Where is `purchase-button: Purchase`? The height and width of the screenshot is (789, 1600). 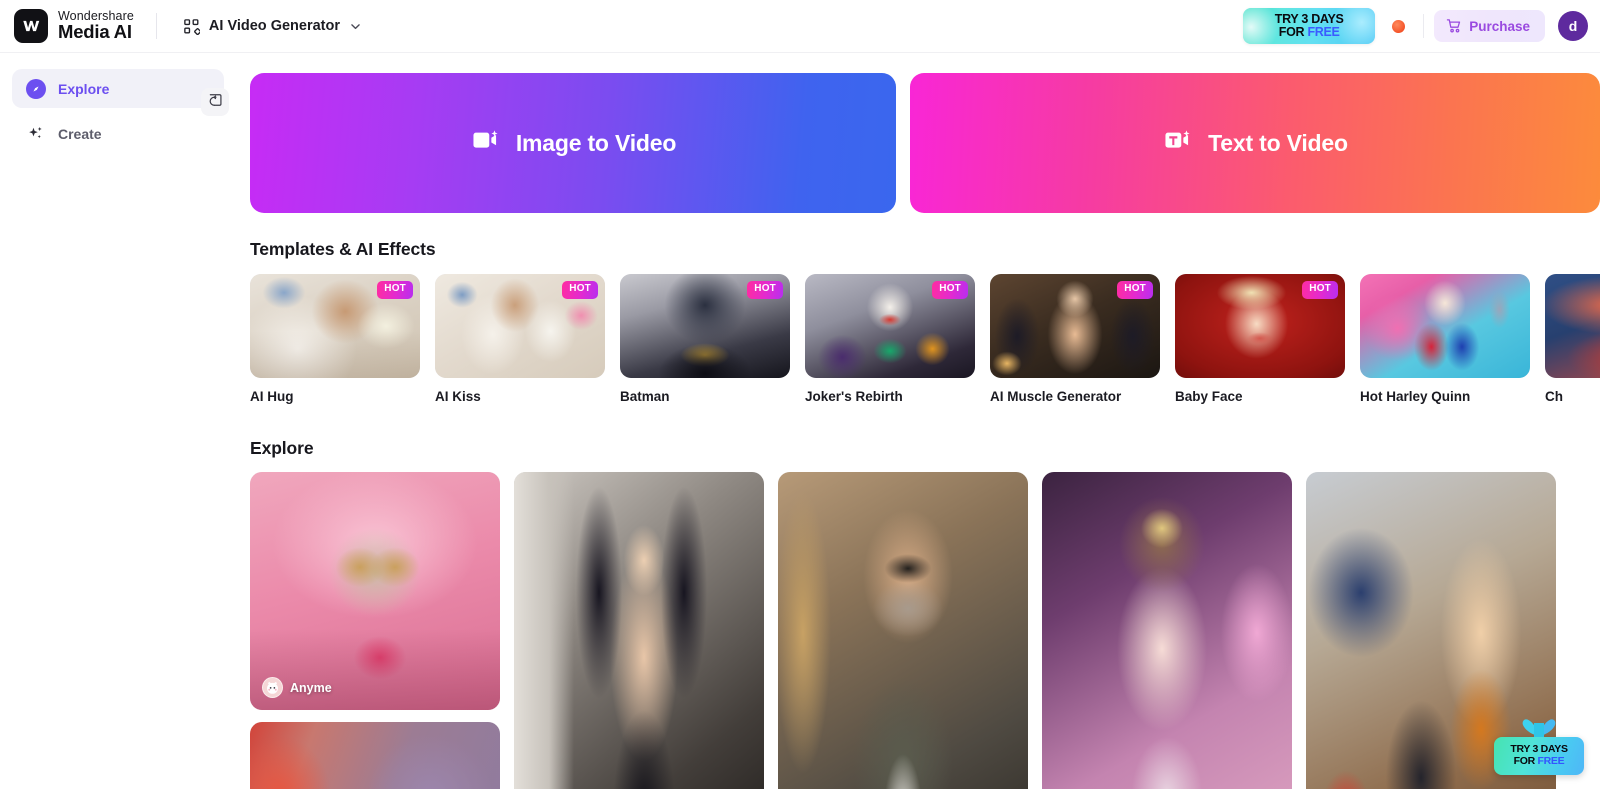 purchase-button: Purchase is located at coordinates (1489, 26).